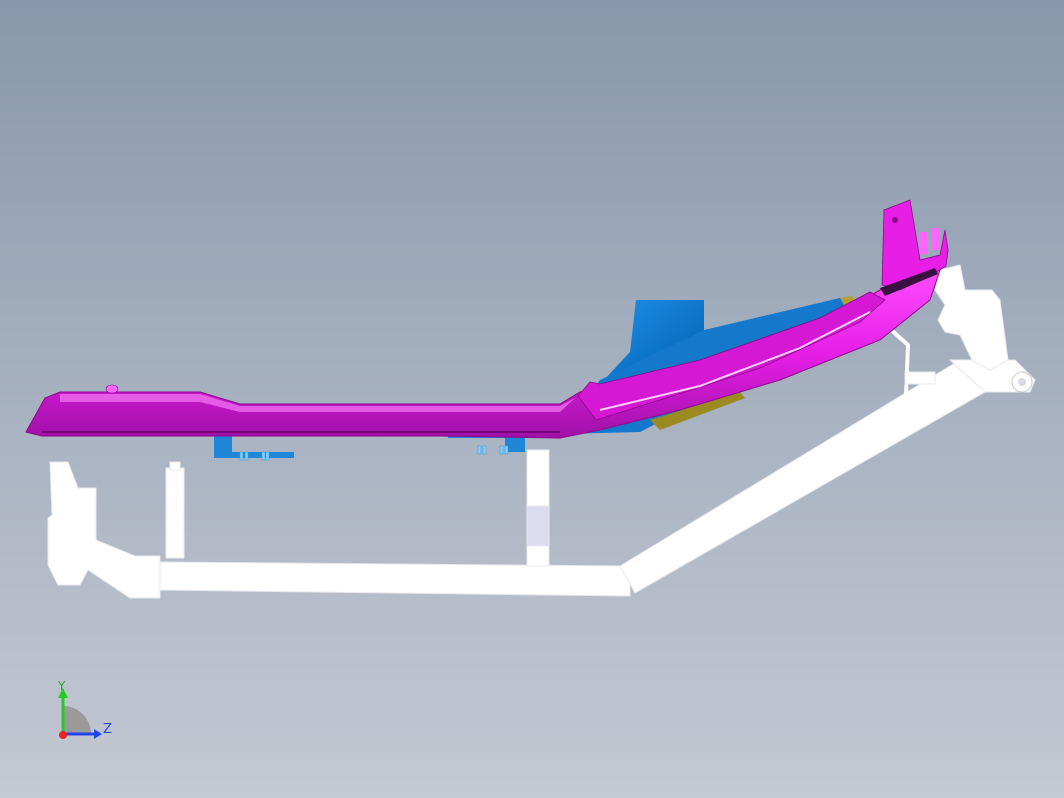 The width and height of the screenshot is (1064, 798). Describe the element at coordinates (107, 729) in the screenshot. I see `z-axis-label: Z` at that location.